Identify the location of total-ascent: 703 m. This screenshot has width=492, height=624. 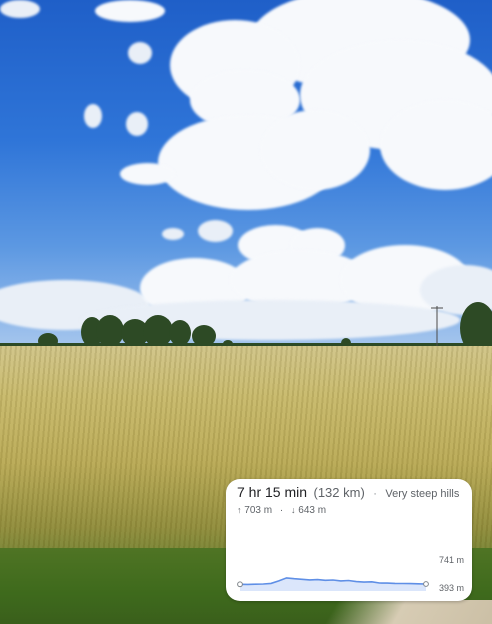
(258, 510).